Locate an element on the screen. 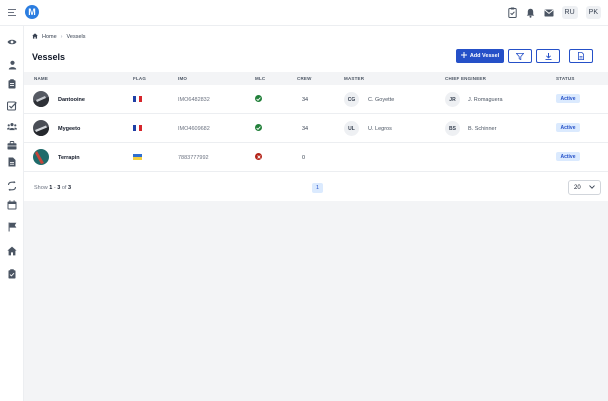 This screenshot has width=608, height=401. pagination-page-1: 1 is located at coordinates (317, 188).